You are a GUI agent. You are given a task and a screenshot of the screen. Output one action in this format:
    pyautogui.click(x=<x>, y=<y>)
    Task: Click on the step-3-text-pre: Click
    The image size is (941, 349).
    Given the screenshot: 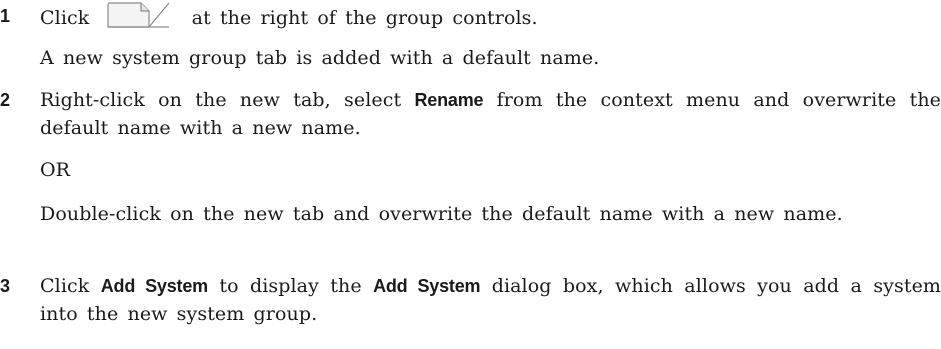 What is the action you would take?
    pyautogui.click(x=65, y=286)
    